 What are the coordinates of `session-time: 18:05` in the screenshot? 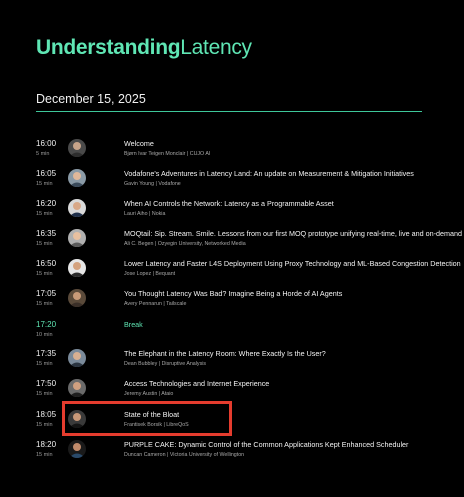 It's located at (46, 414).